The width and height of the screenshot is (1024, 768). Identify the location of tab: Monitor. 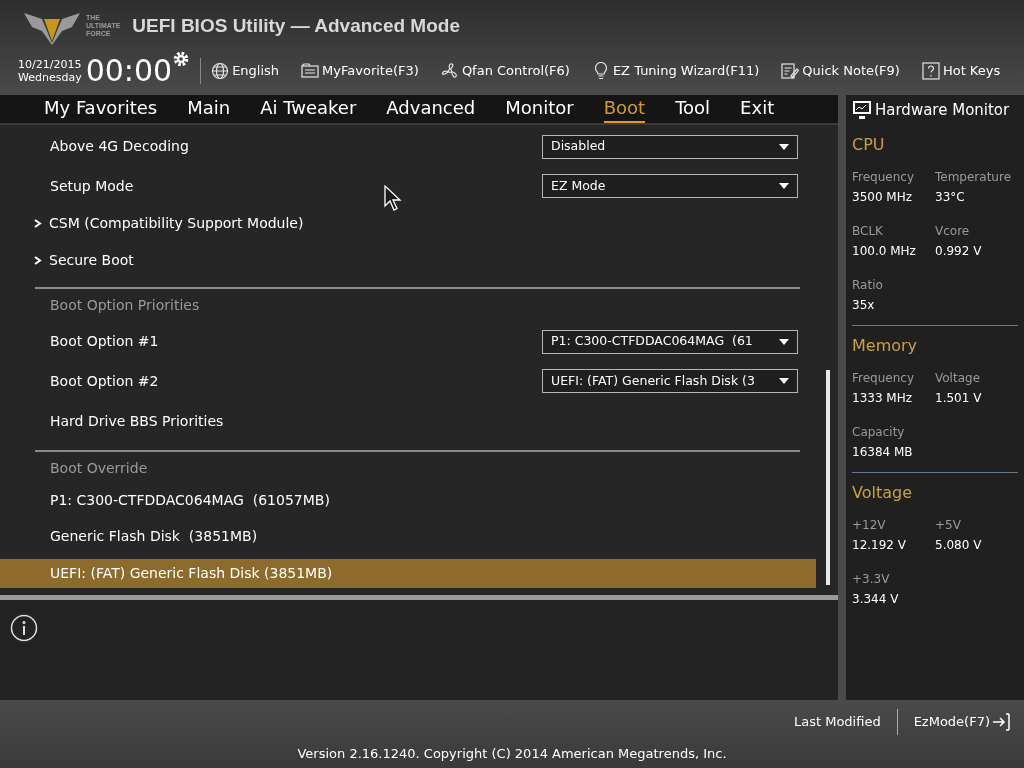
(539, 109).